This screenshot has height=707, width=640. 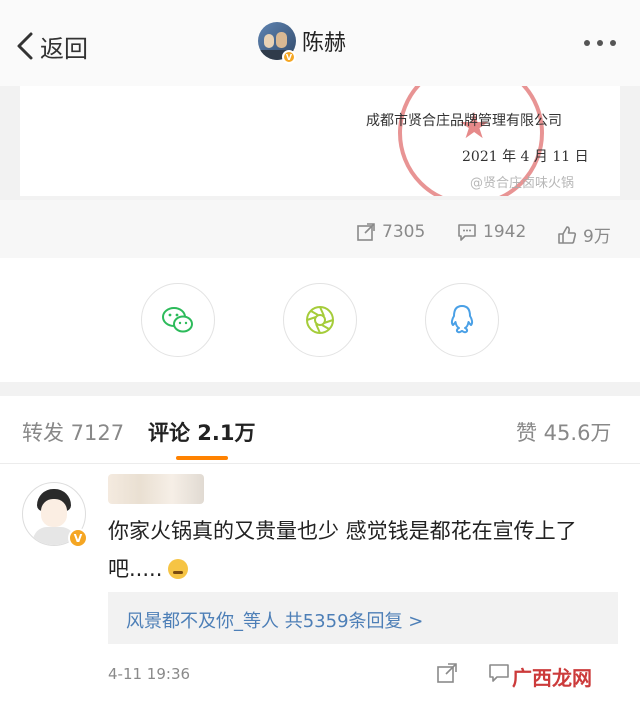 I want to click on qq-icon, so click(x=462, y=319).